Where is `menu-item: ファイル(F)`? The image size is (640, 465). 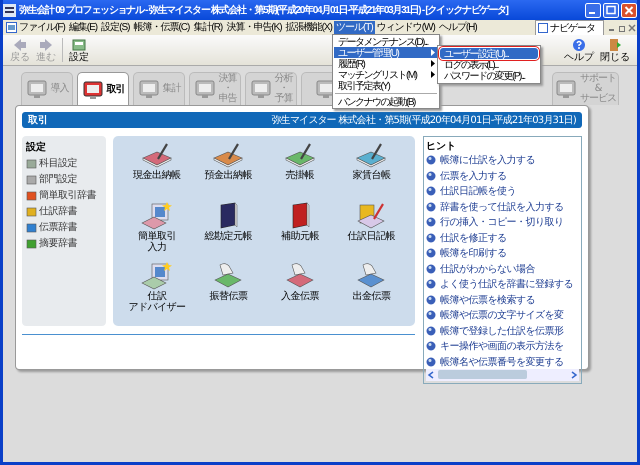
menu-item: ファイル(F) is located at coordinates (42, 27).